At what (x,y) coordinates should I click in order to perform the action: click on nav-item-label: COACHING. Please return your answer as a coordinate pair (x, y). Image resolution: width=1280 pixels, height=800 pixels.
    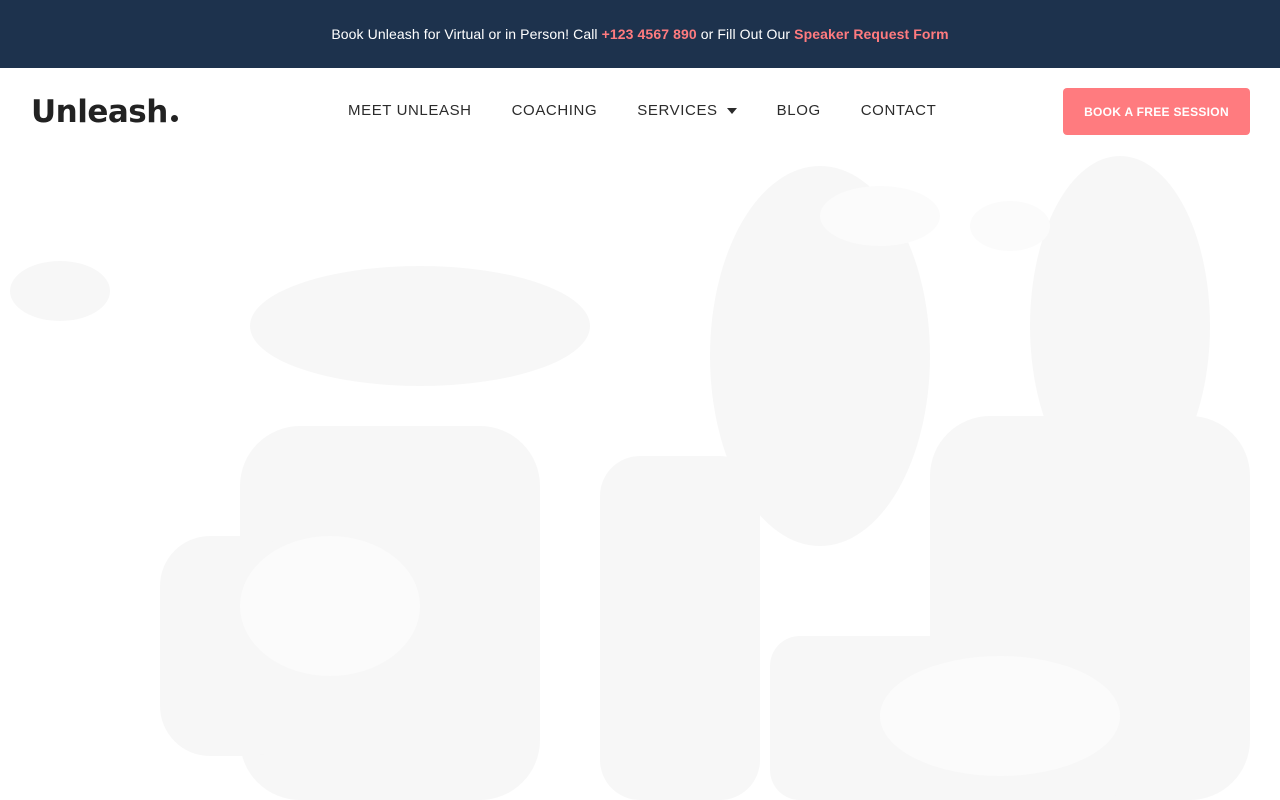
    Looking at the image, I should click on (554, 110).